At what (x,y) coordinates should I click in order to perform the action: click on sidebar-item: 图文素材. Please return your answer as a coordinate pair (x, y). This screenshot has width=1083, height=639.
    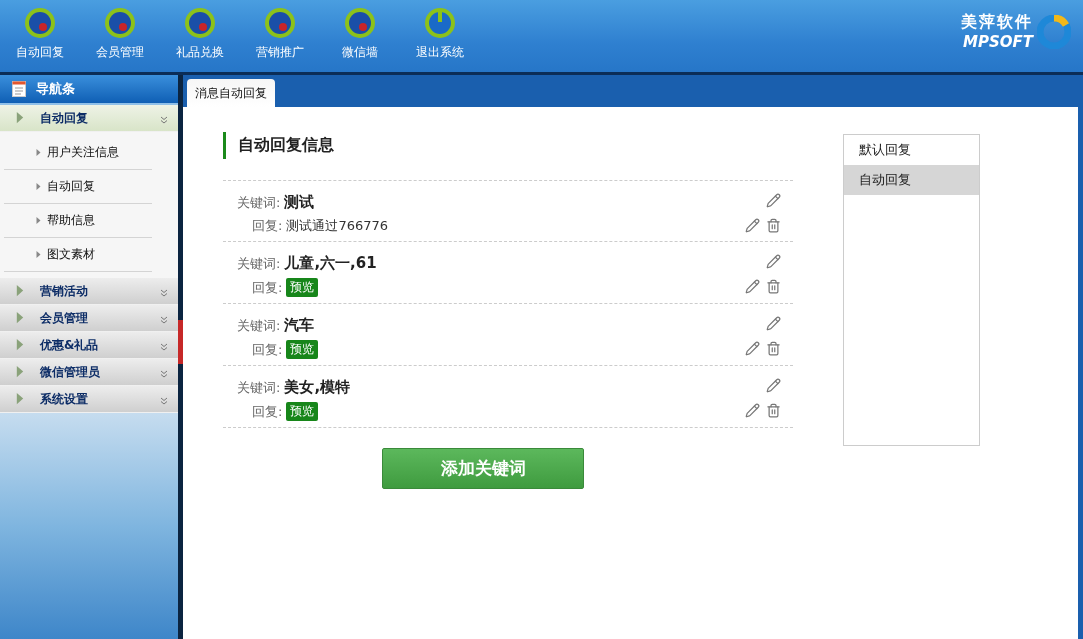
    Looking at the image, I should click on (78, 255).